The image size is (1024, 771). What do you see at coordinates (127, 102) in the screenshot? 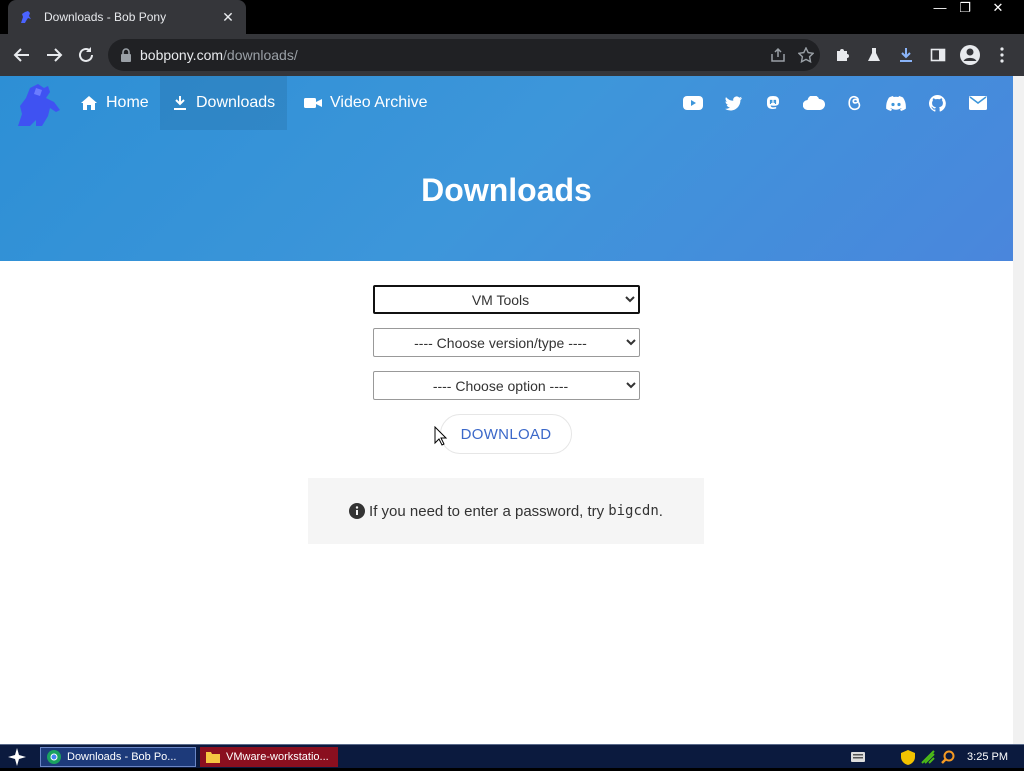
I see `nav-home-label: Home` at bounding box center [127, 102].